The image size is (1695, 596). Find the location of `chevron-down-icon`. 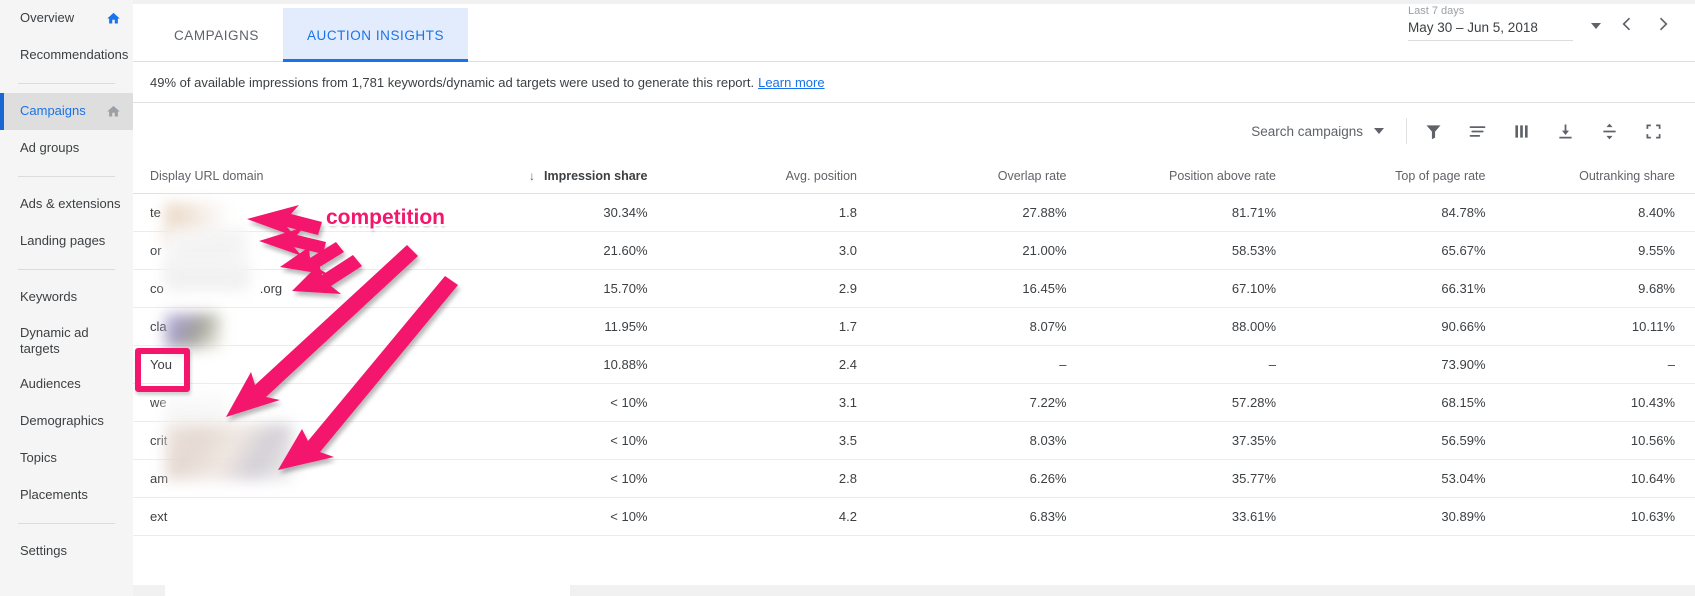

chevron-down-icon is located at coordinates (1596, 26).